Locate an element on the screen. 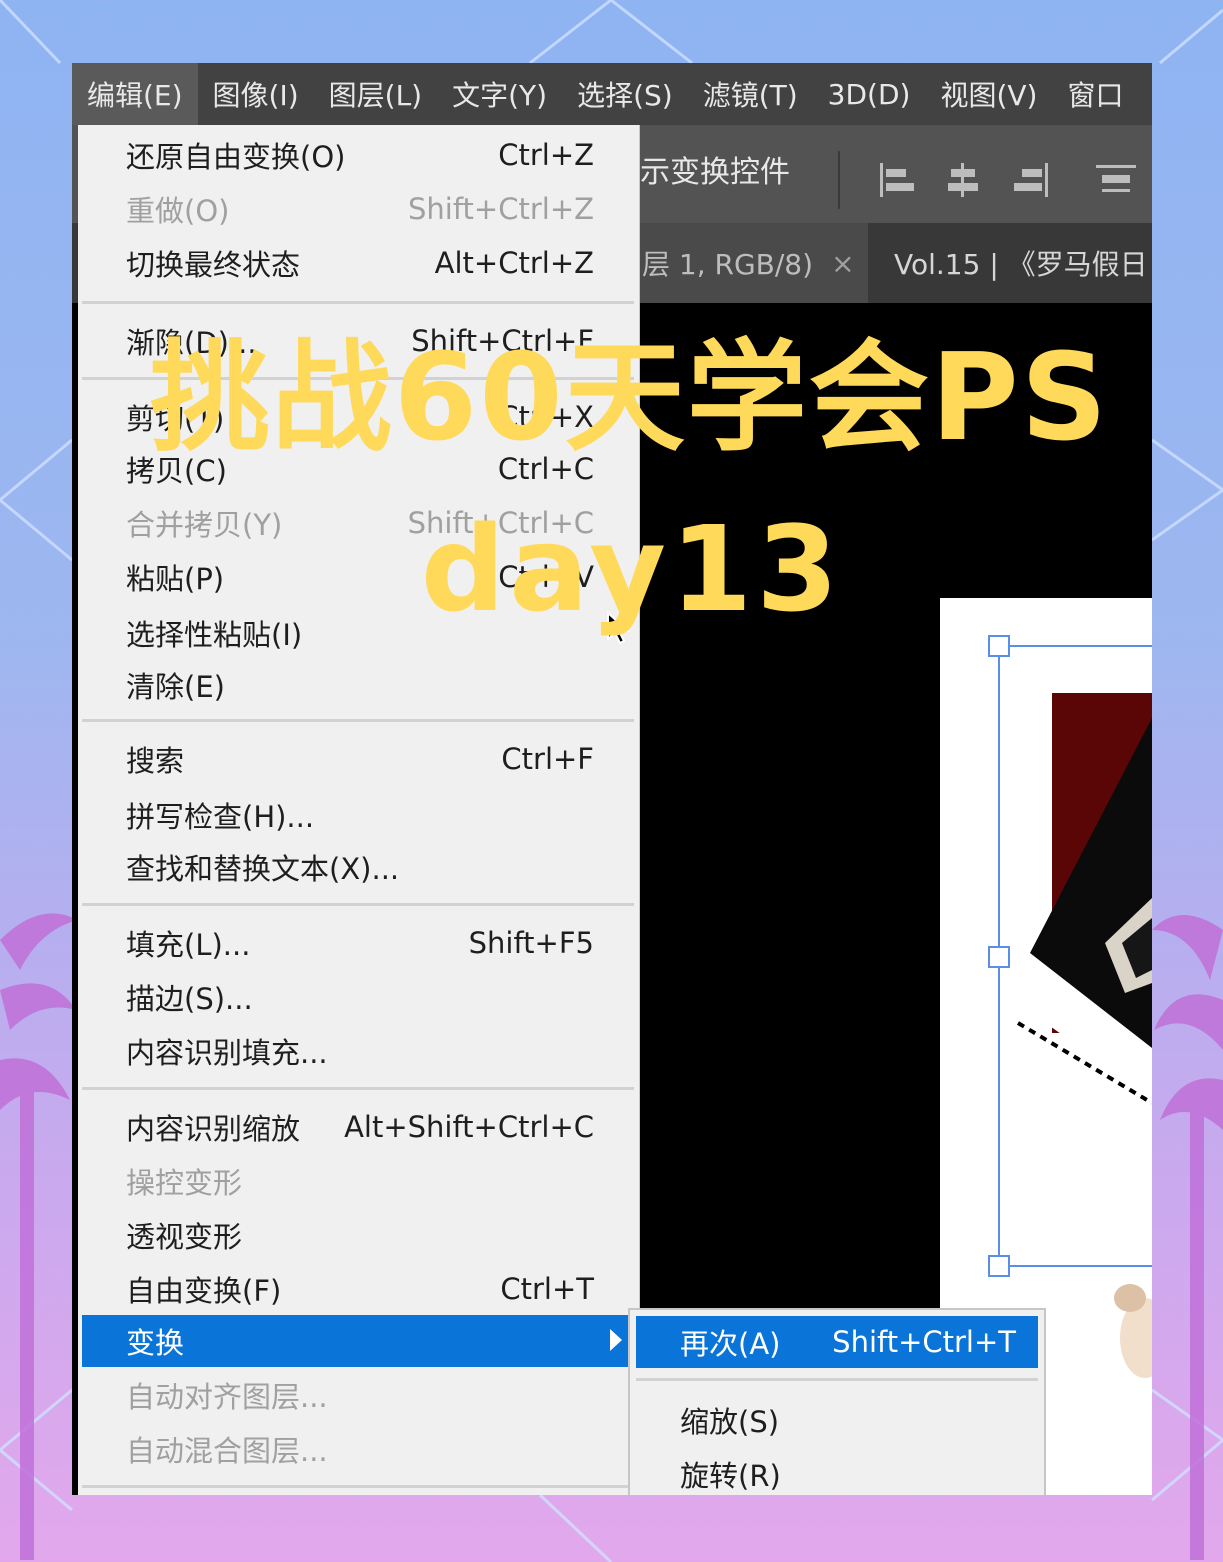  menu-item-label: 还原自由变换(O) is located at coordinates (236, 157).